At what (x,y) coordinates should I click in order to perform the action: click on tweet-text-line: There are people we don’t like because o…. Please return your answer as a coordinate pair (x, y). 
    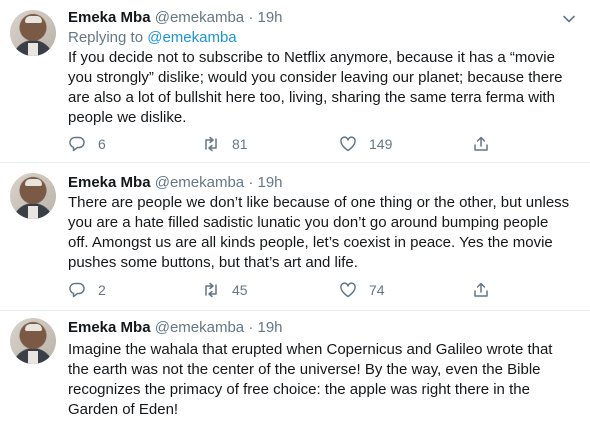
    Looking at the image, I should click on (319, 202).